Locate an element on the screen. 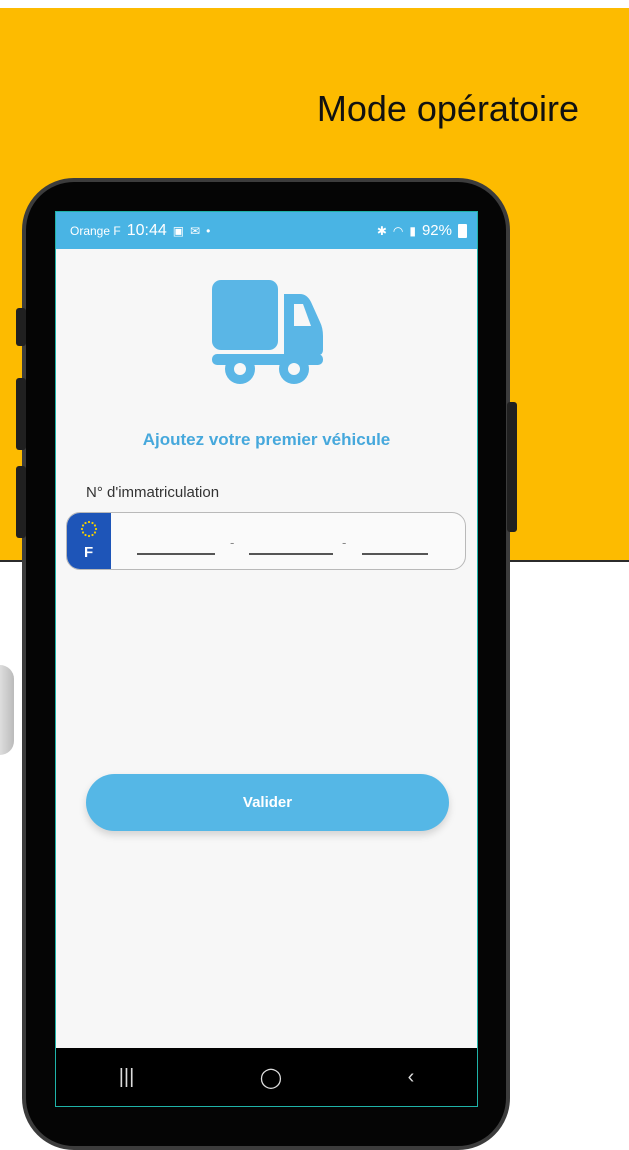  battery-level: 92% is located at coordinates (436, 230).